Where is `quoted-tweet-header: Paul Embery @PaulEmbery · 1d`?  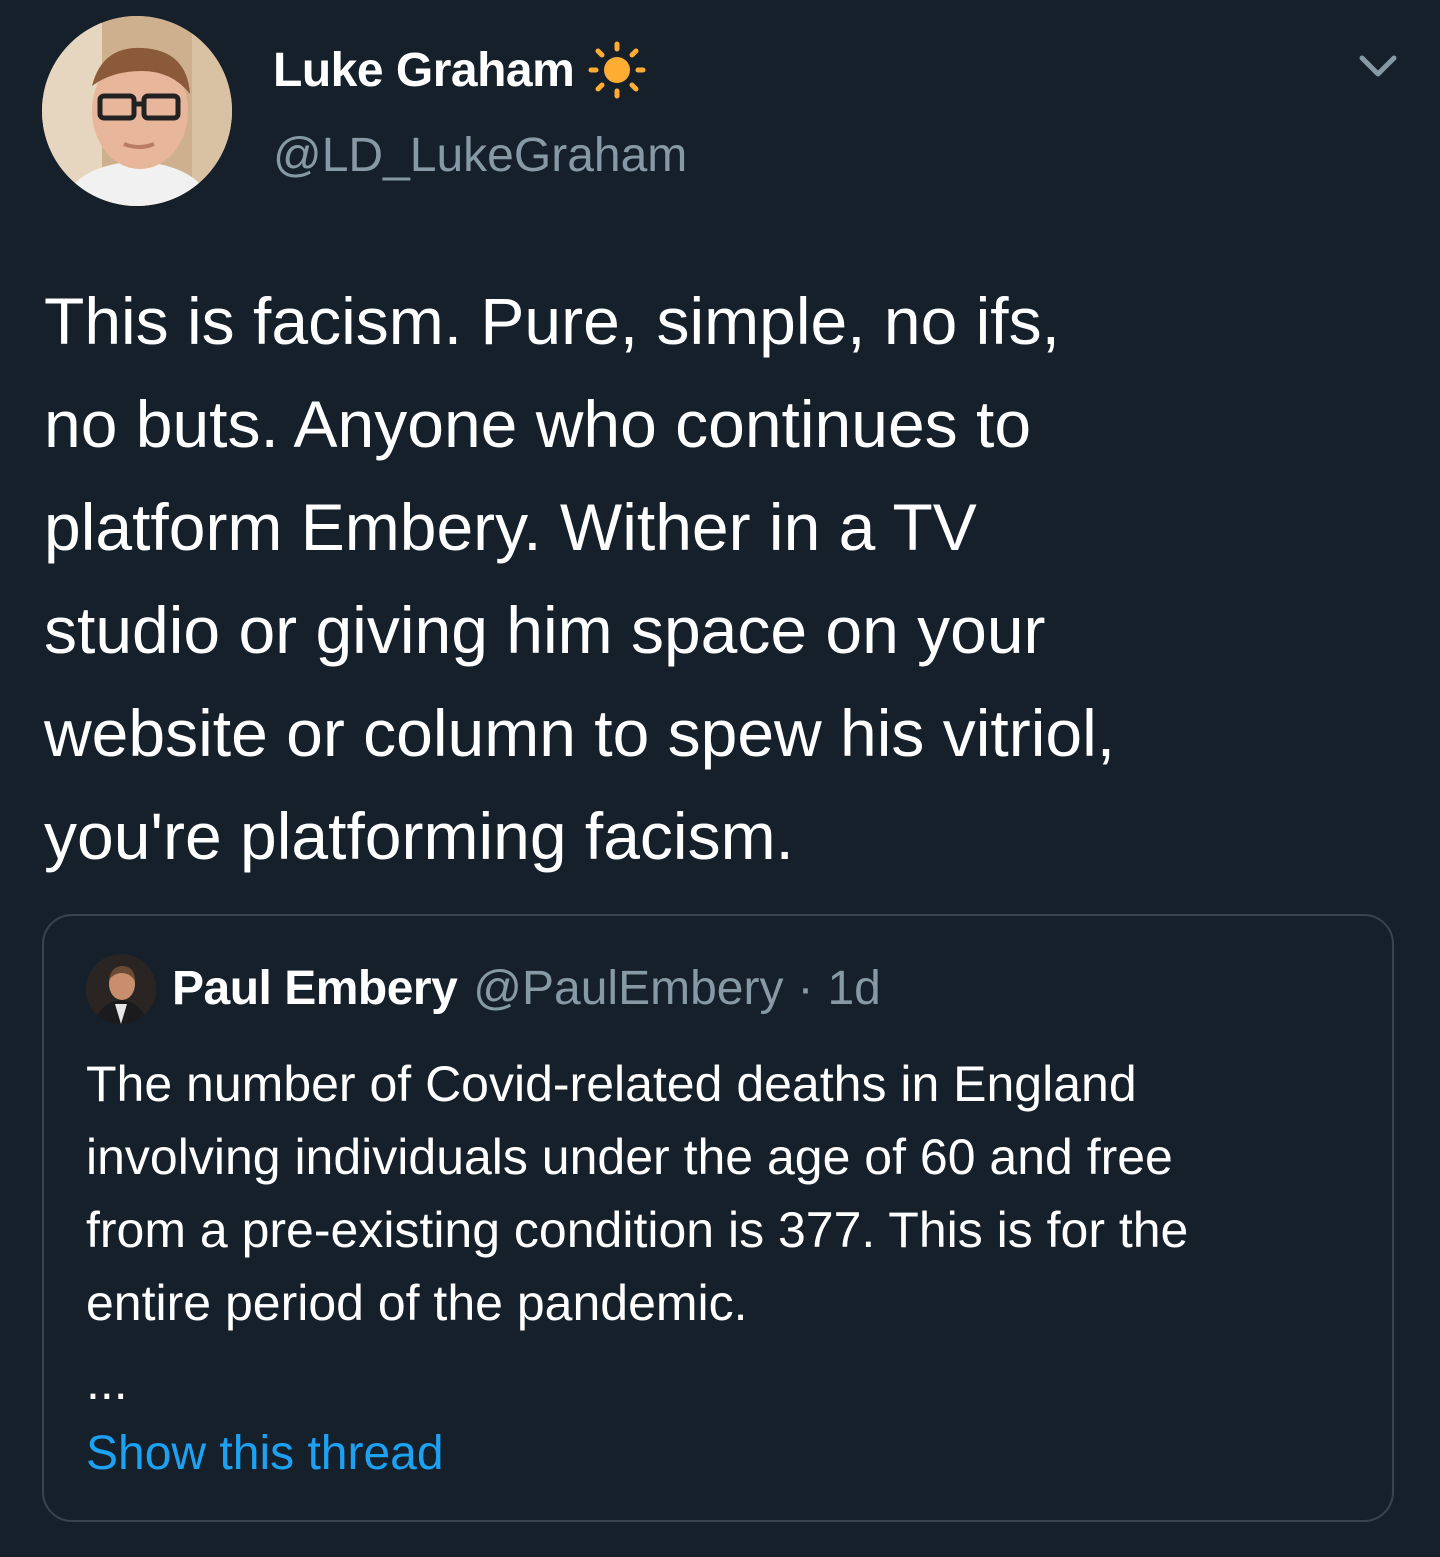 quoted-tweet-header: Paul Embery @PaulEmbery · 1d is located at coordinates (526, 988).